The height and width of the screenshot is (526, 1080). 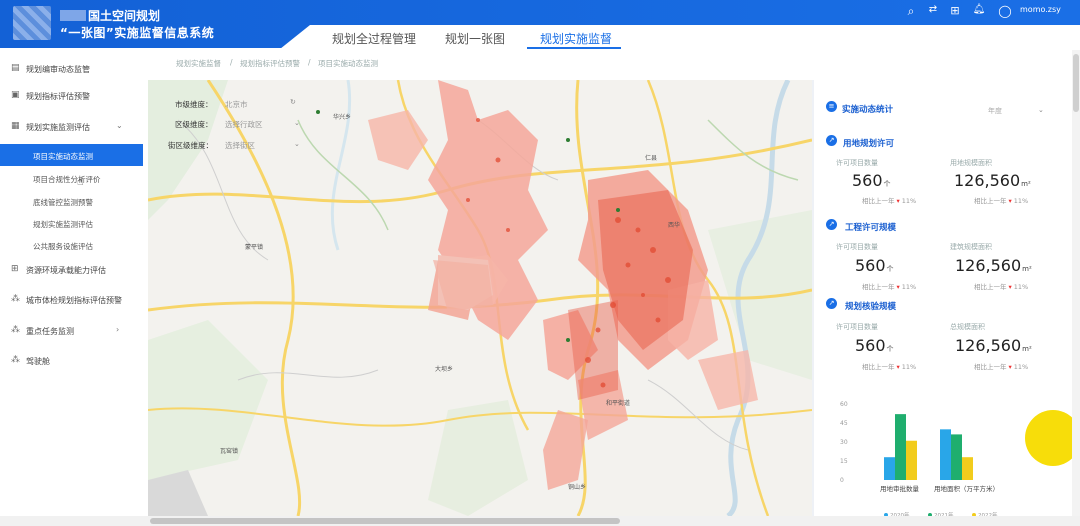 I want to click on map-place-label: 瓦窑镇, so click(x=229, y=451).